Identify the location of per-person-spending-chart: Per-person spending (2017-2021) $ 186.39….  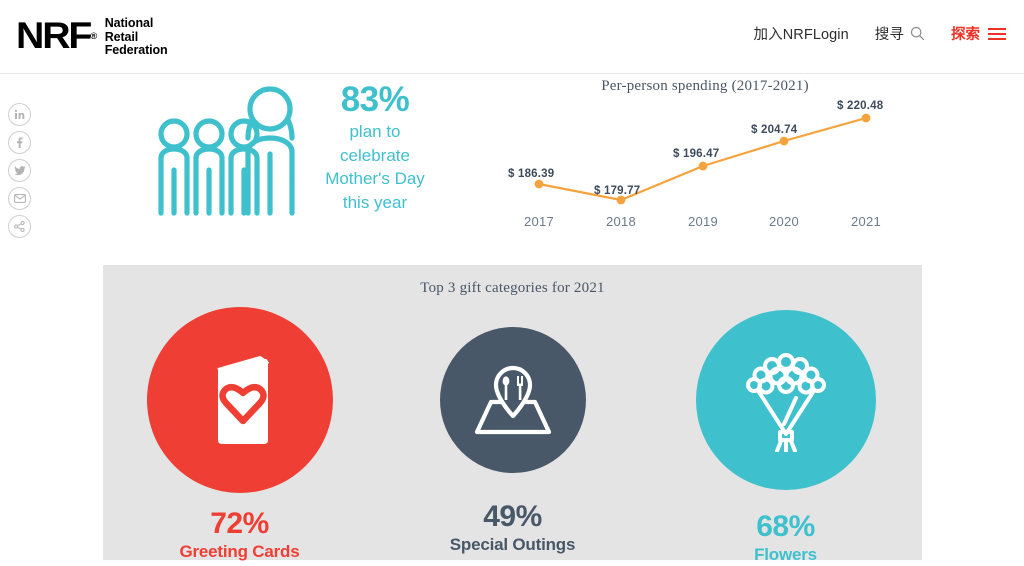
(705, 163).